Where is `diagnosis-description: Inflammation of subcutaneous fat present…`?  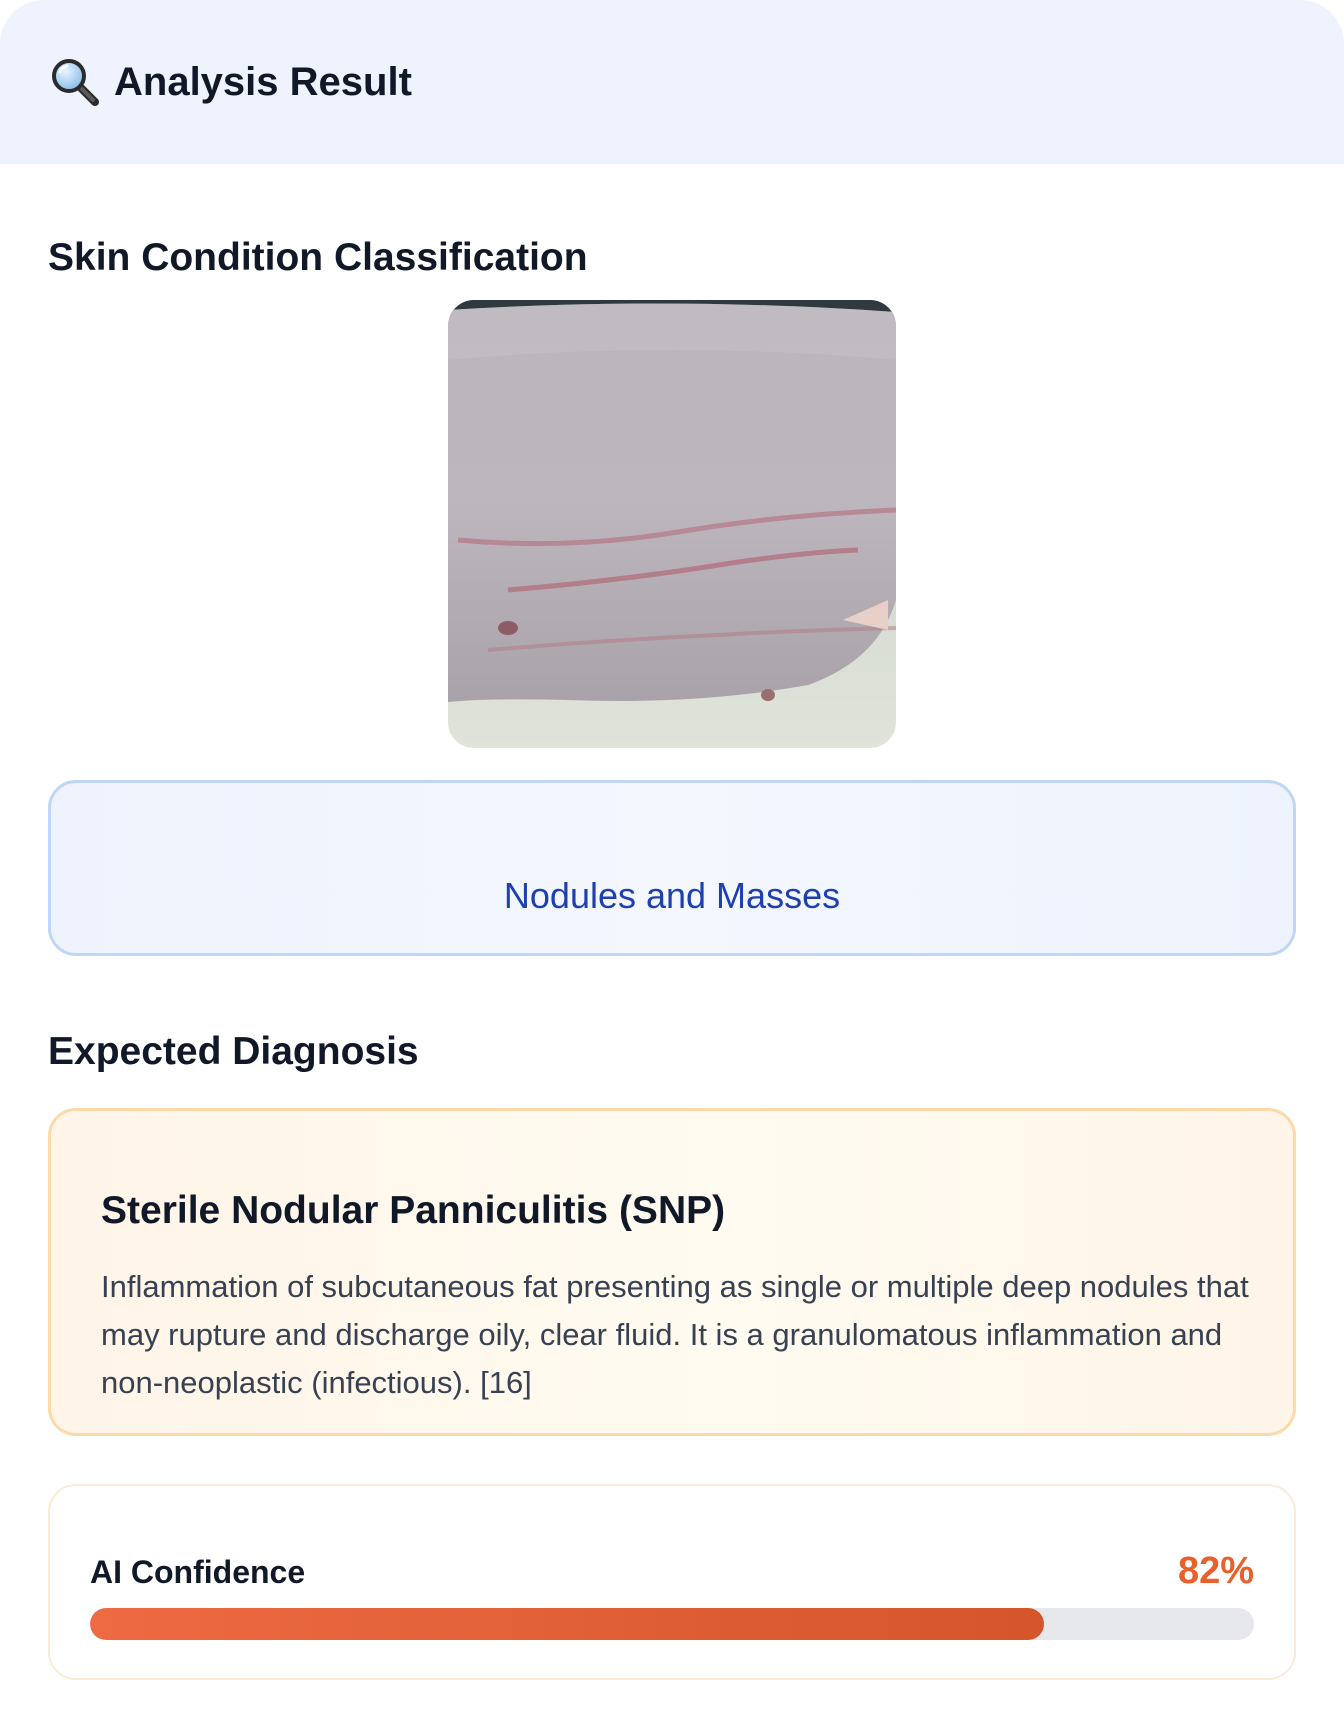 diagnosis-description: Inflammation of subcutaneous fat present… is located at coordinates (675, 1334).